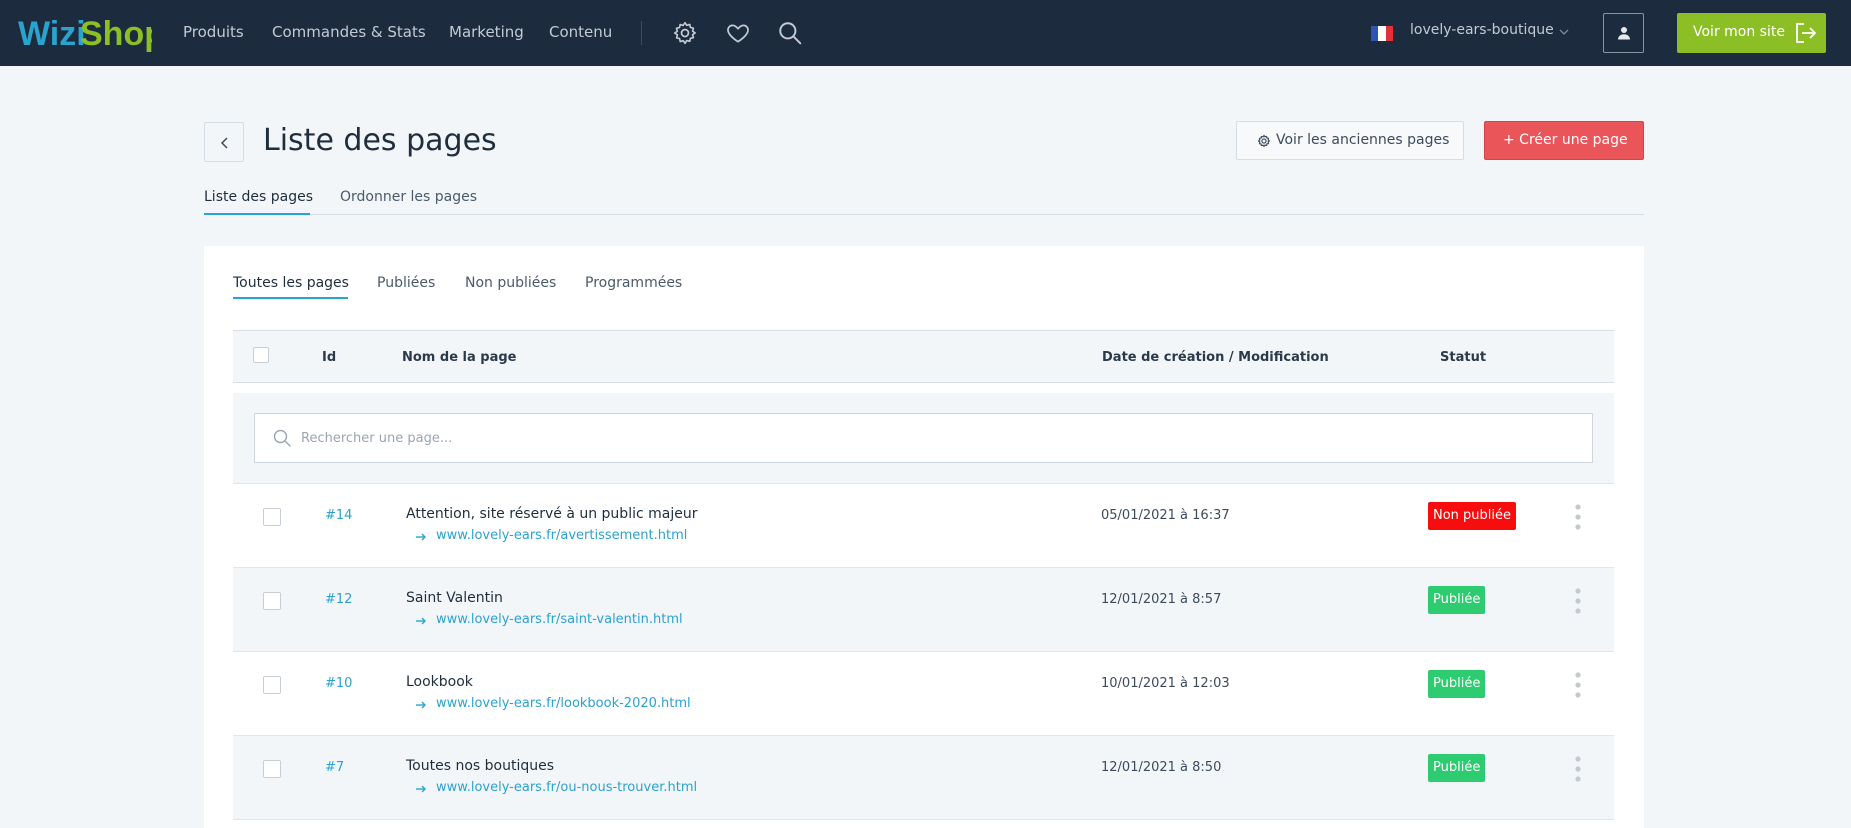  Describe the element at coordinates (338, 683) in the screenshot. I see `row-id-link: #10` at that location.